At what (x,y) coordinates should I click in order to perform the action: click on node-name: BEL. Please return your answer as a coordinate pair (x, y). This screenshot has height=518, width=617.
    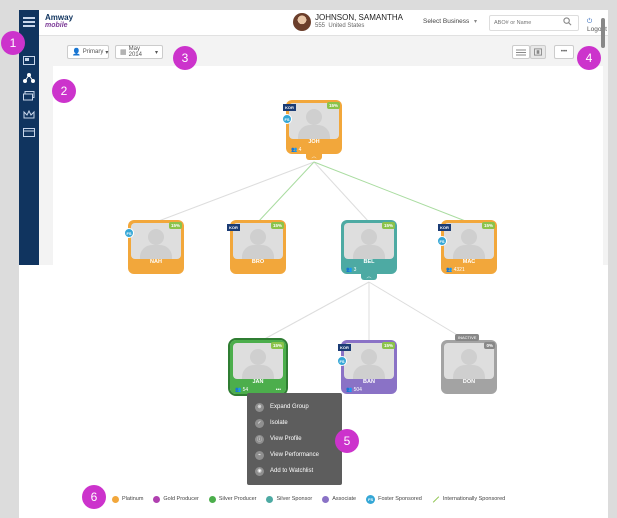
    Looking at the image, I should click on (369, 262).